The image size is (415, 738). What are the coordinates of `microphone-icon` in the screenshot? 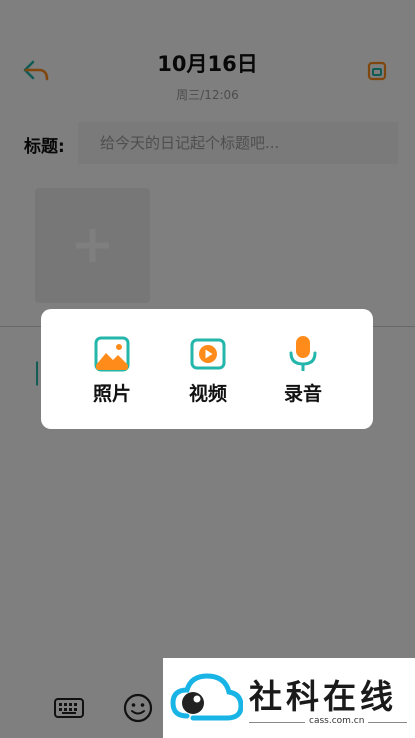 It's located at (303, 353).